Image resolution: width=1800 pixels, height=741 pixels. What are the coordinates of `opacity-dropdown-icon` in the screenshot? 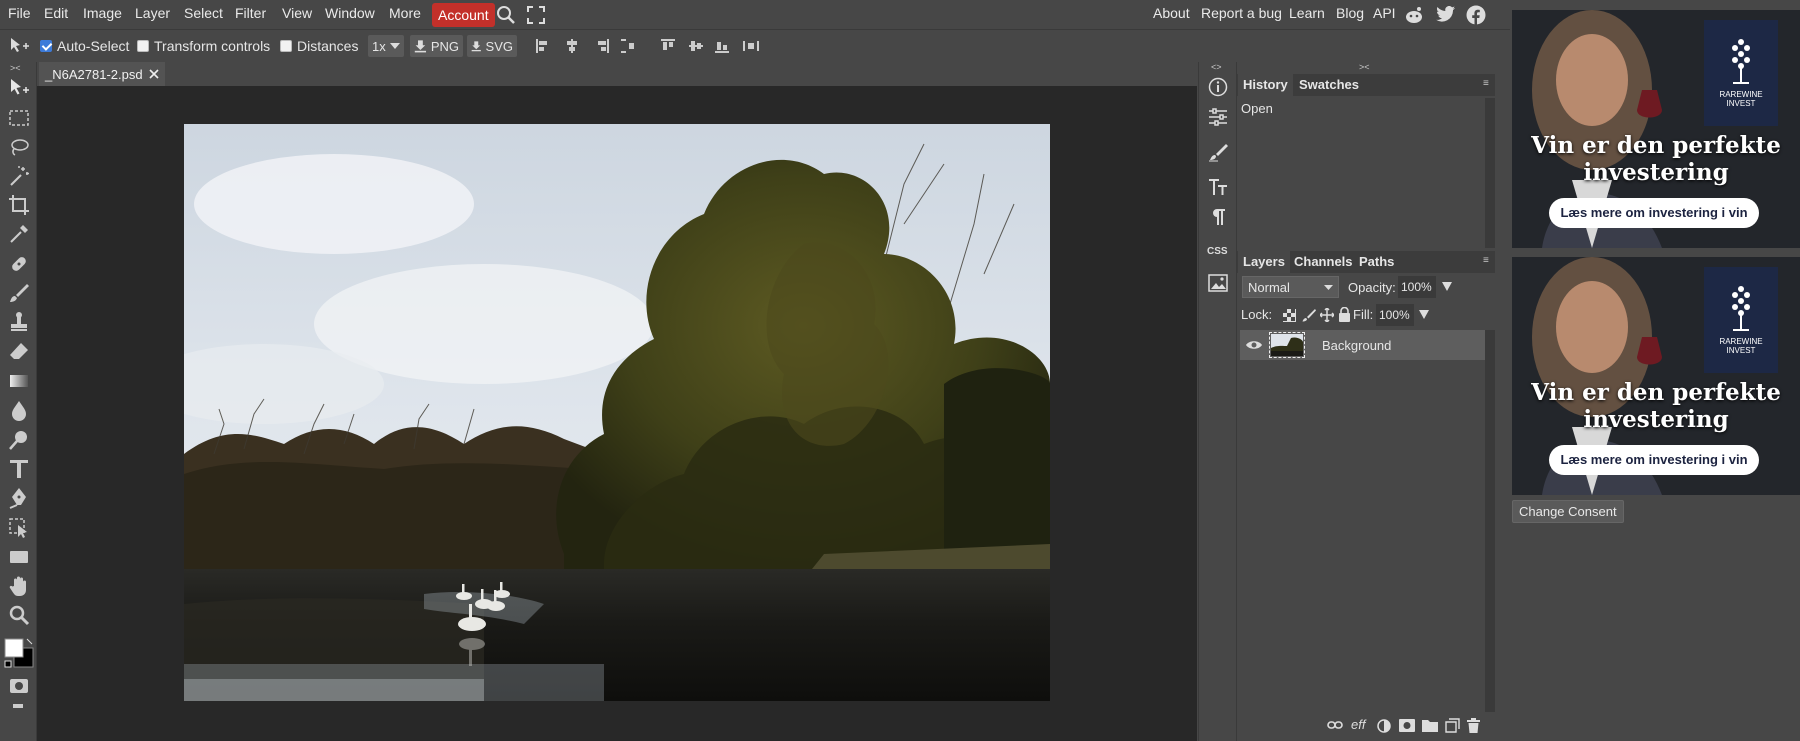 It's located at (1447, 286).